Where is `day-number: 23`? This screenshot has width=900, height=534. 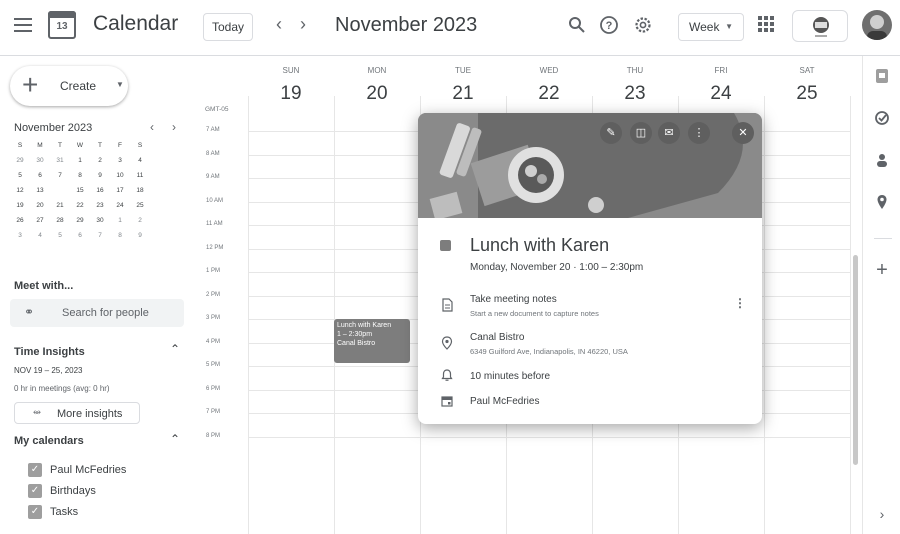 day-number: 23 is located at coordinates (635, 94).